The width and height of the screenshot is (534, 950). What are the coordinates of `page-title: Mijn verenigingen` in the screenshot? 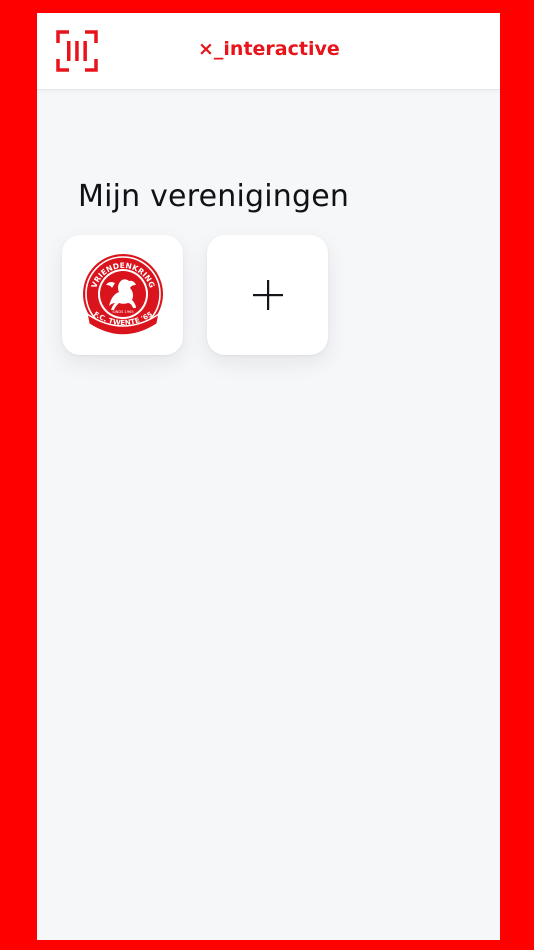 It's located at (214, 196).